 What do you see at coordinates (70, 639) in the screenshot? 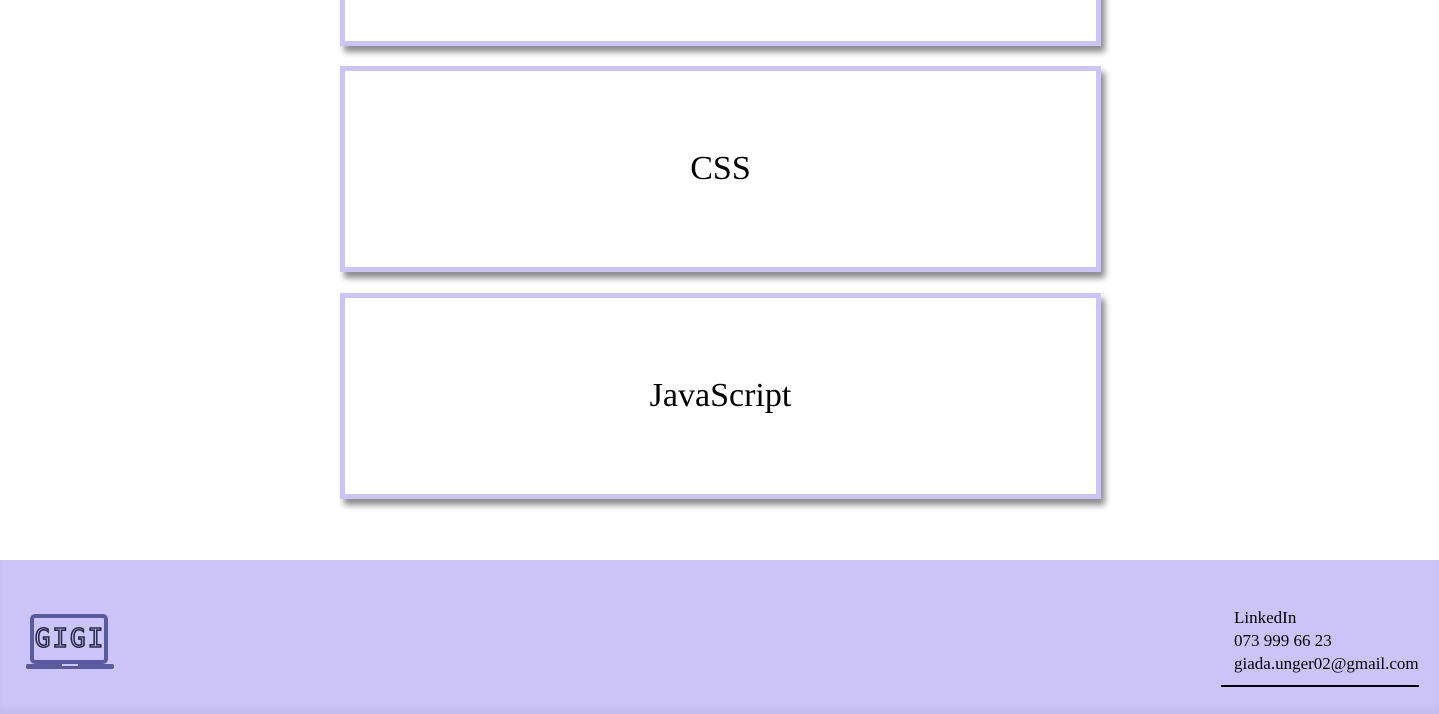
I see `logo-text: GIGI` at bounding box center [70, 639].